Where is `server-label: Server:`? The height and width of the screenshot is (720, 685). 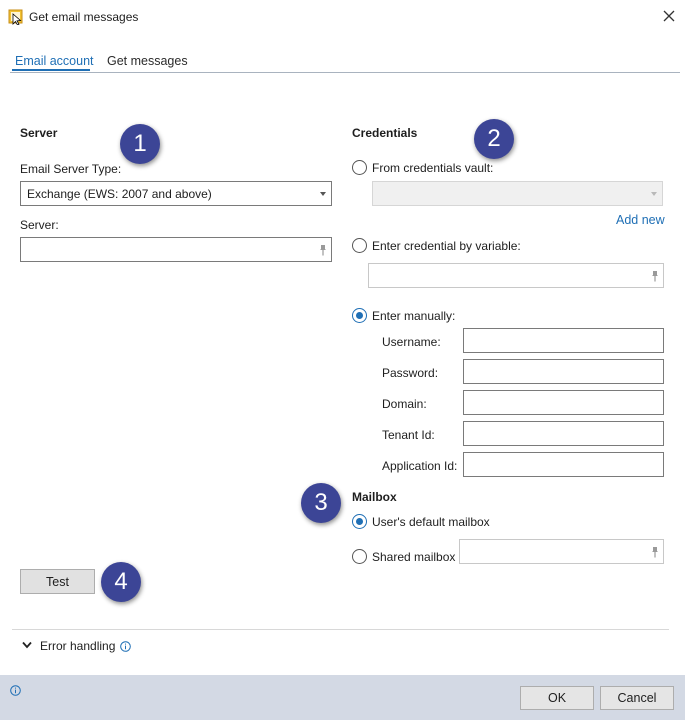 server-label: Server: is located at coordinates (39, 225).